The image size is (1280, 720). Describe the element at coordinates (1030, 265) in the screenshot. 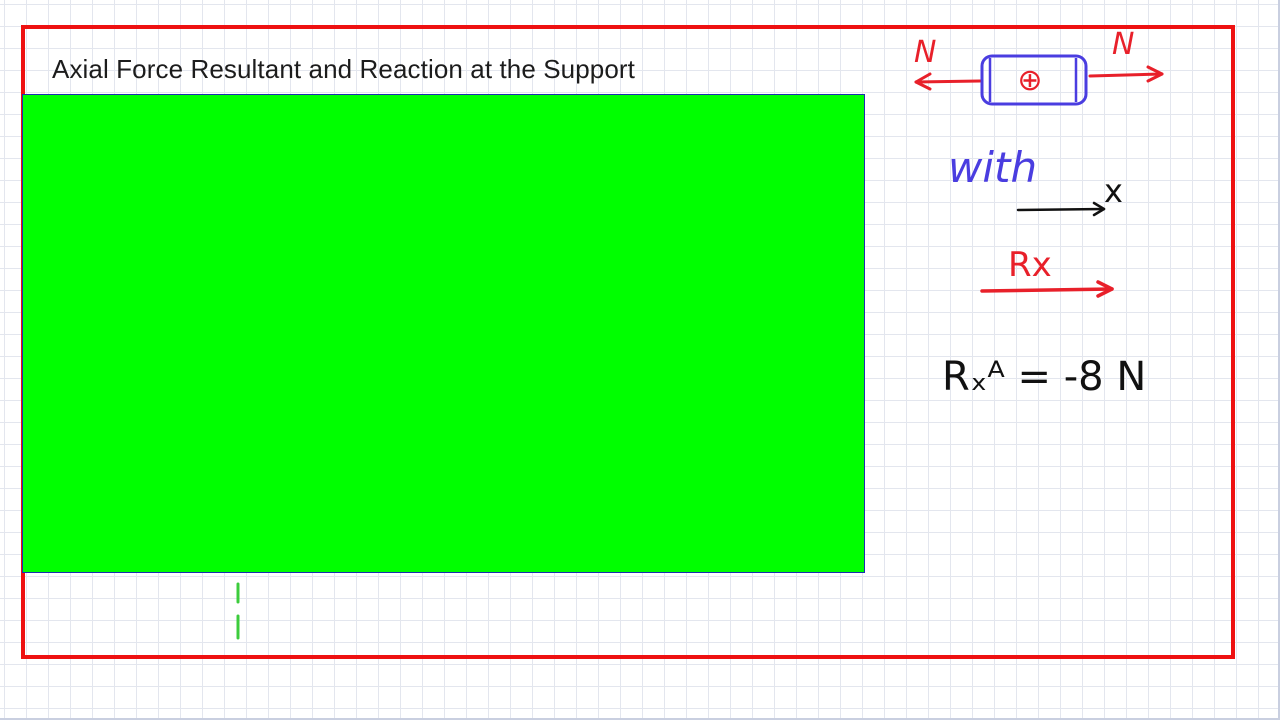

I see `reaction-label: Rx` at that location.